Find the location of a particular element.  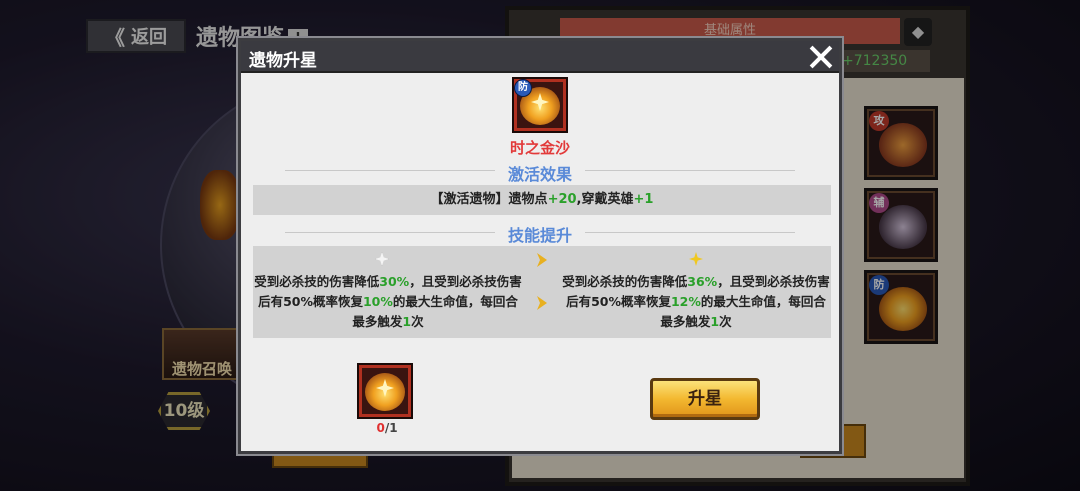

star-empty-icon is located at coordinates (382, 259).